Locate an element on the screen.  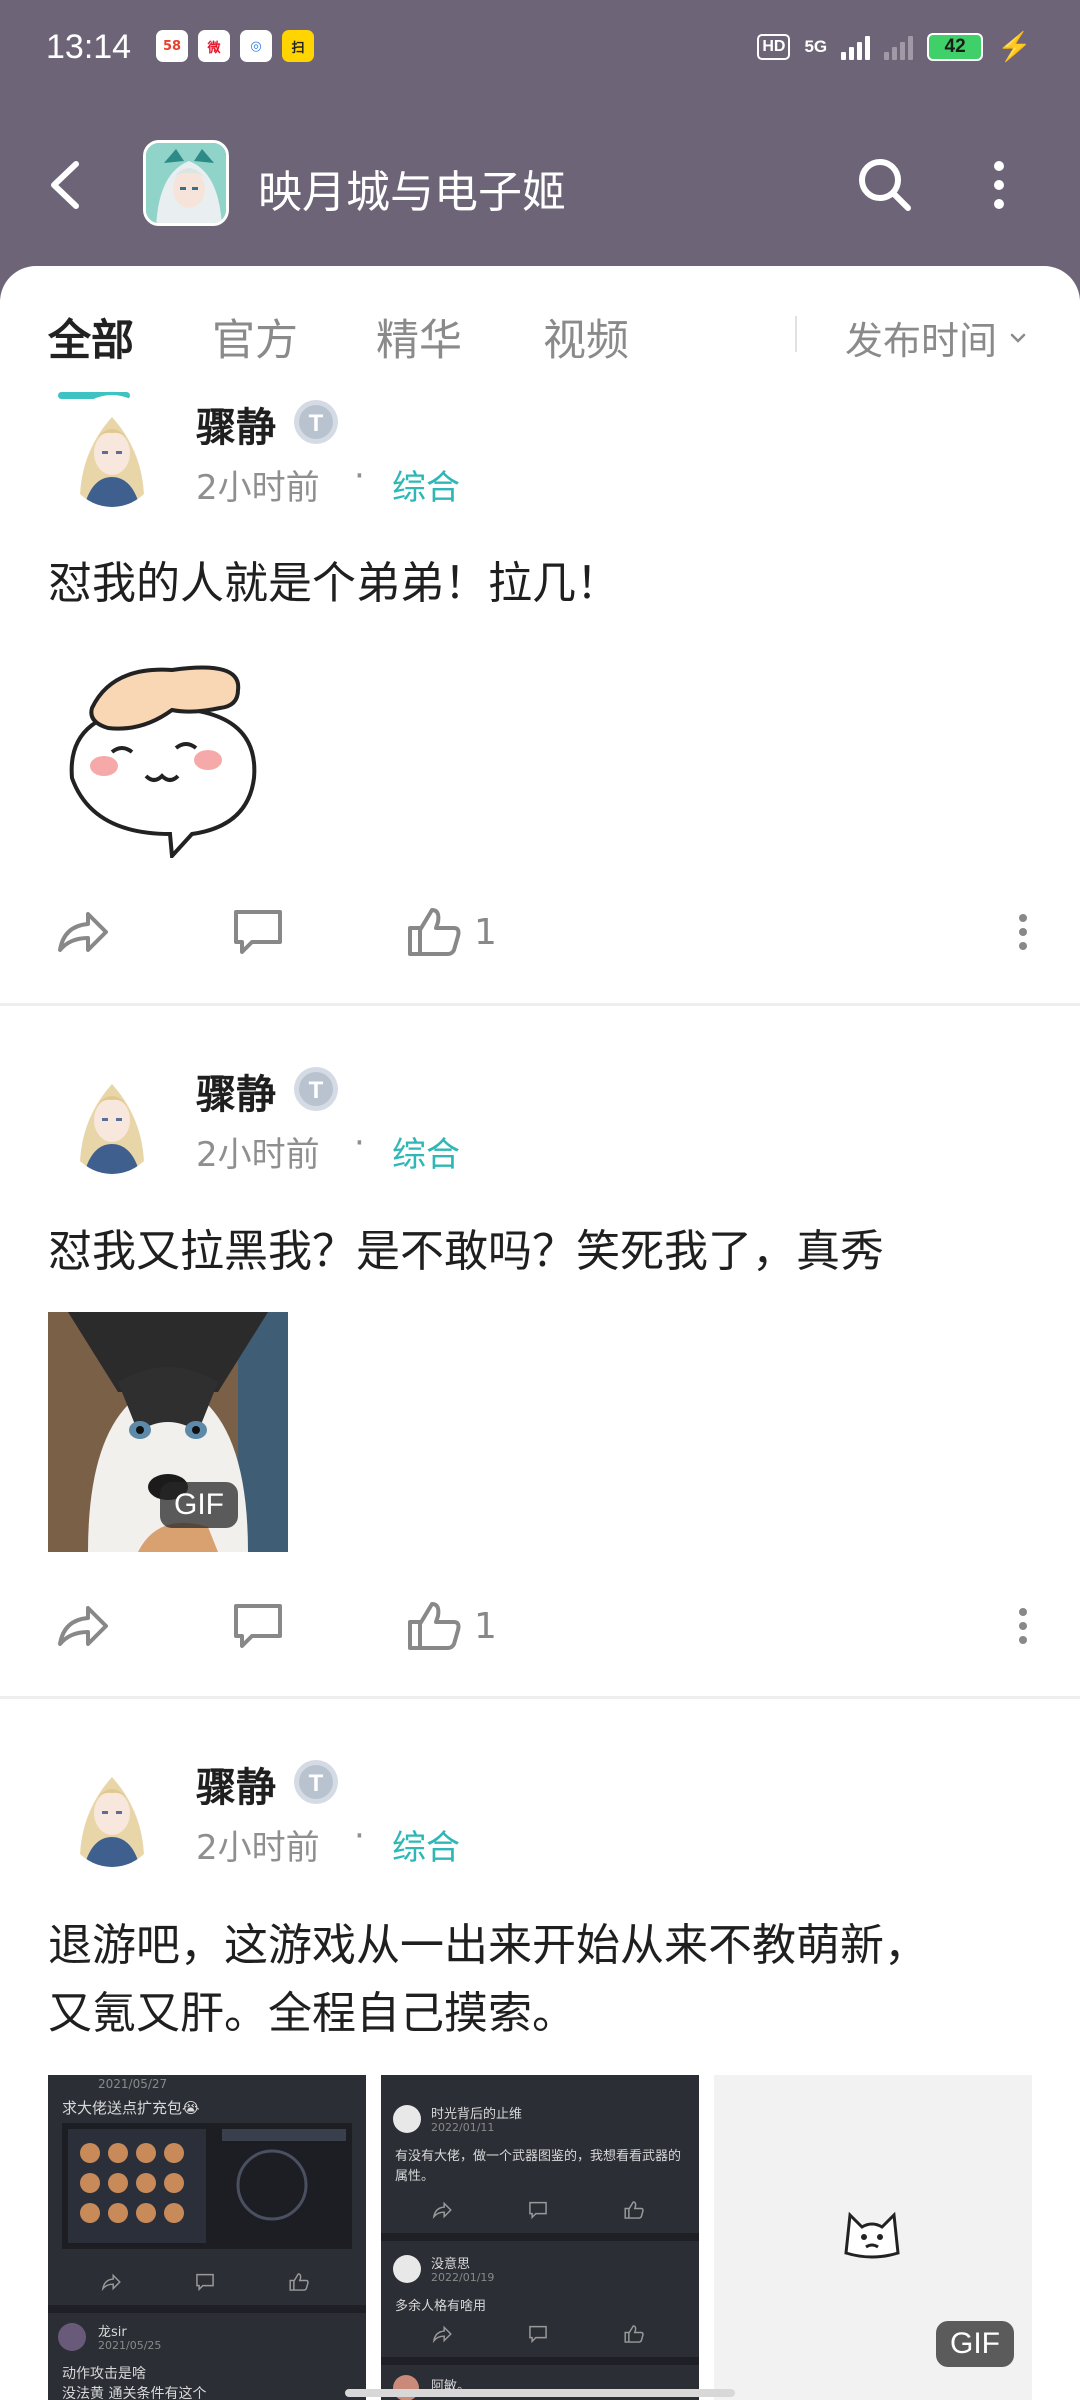
battery-icon: 42 is located at coordinates (955, 46).